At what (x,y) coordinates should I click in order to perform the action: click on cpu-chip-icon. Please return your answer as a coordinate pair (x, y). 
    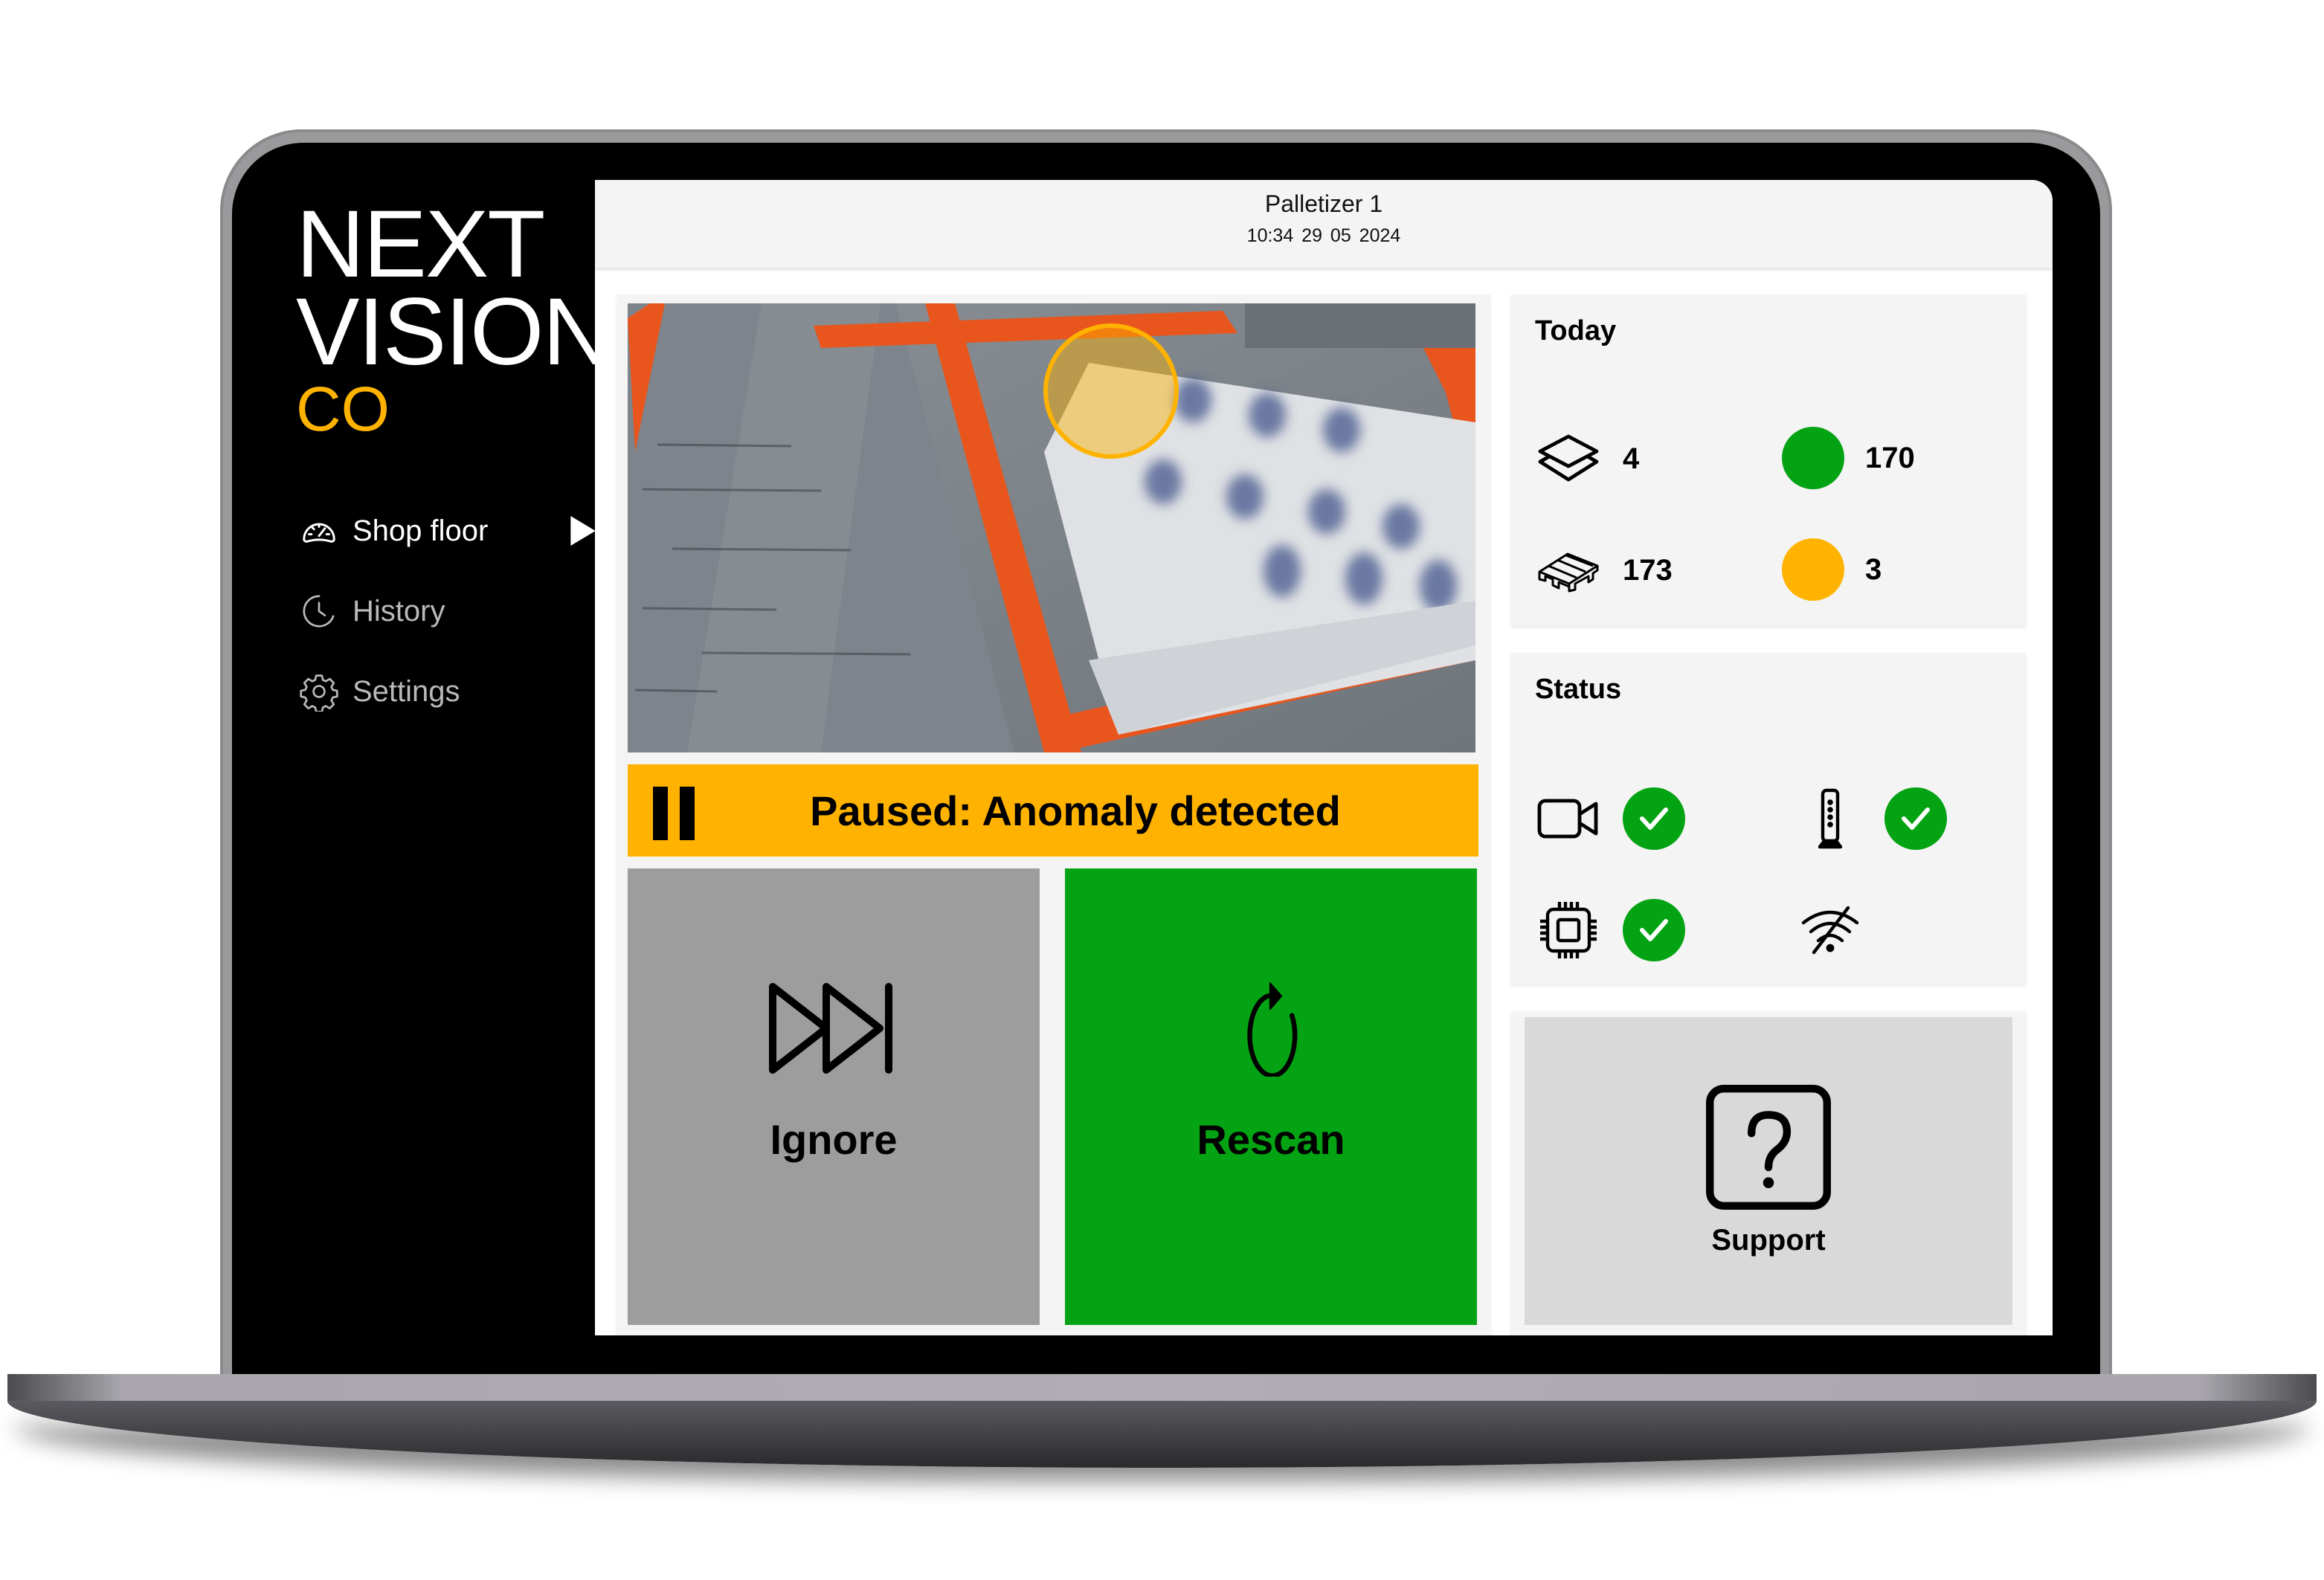
    Looking at the image, I should click on (1568, 930).